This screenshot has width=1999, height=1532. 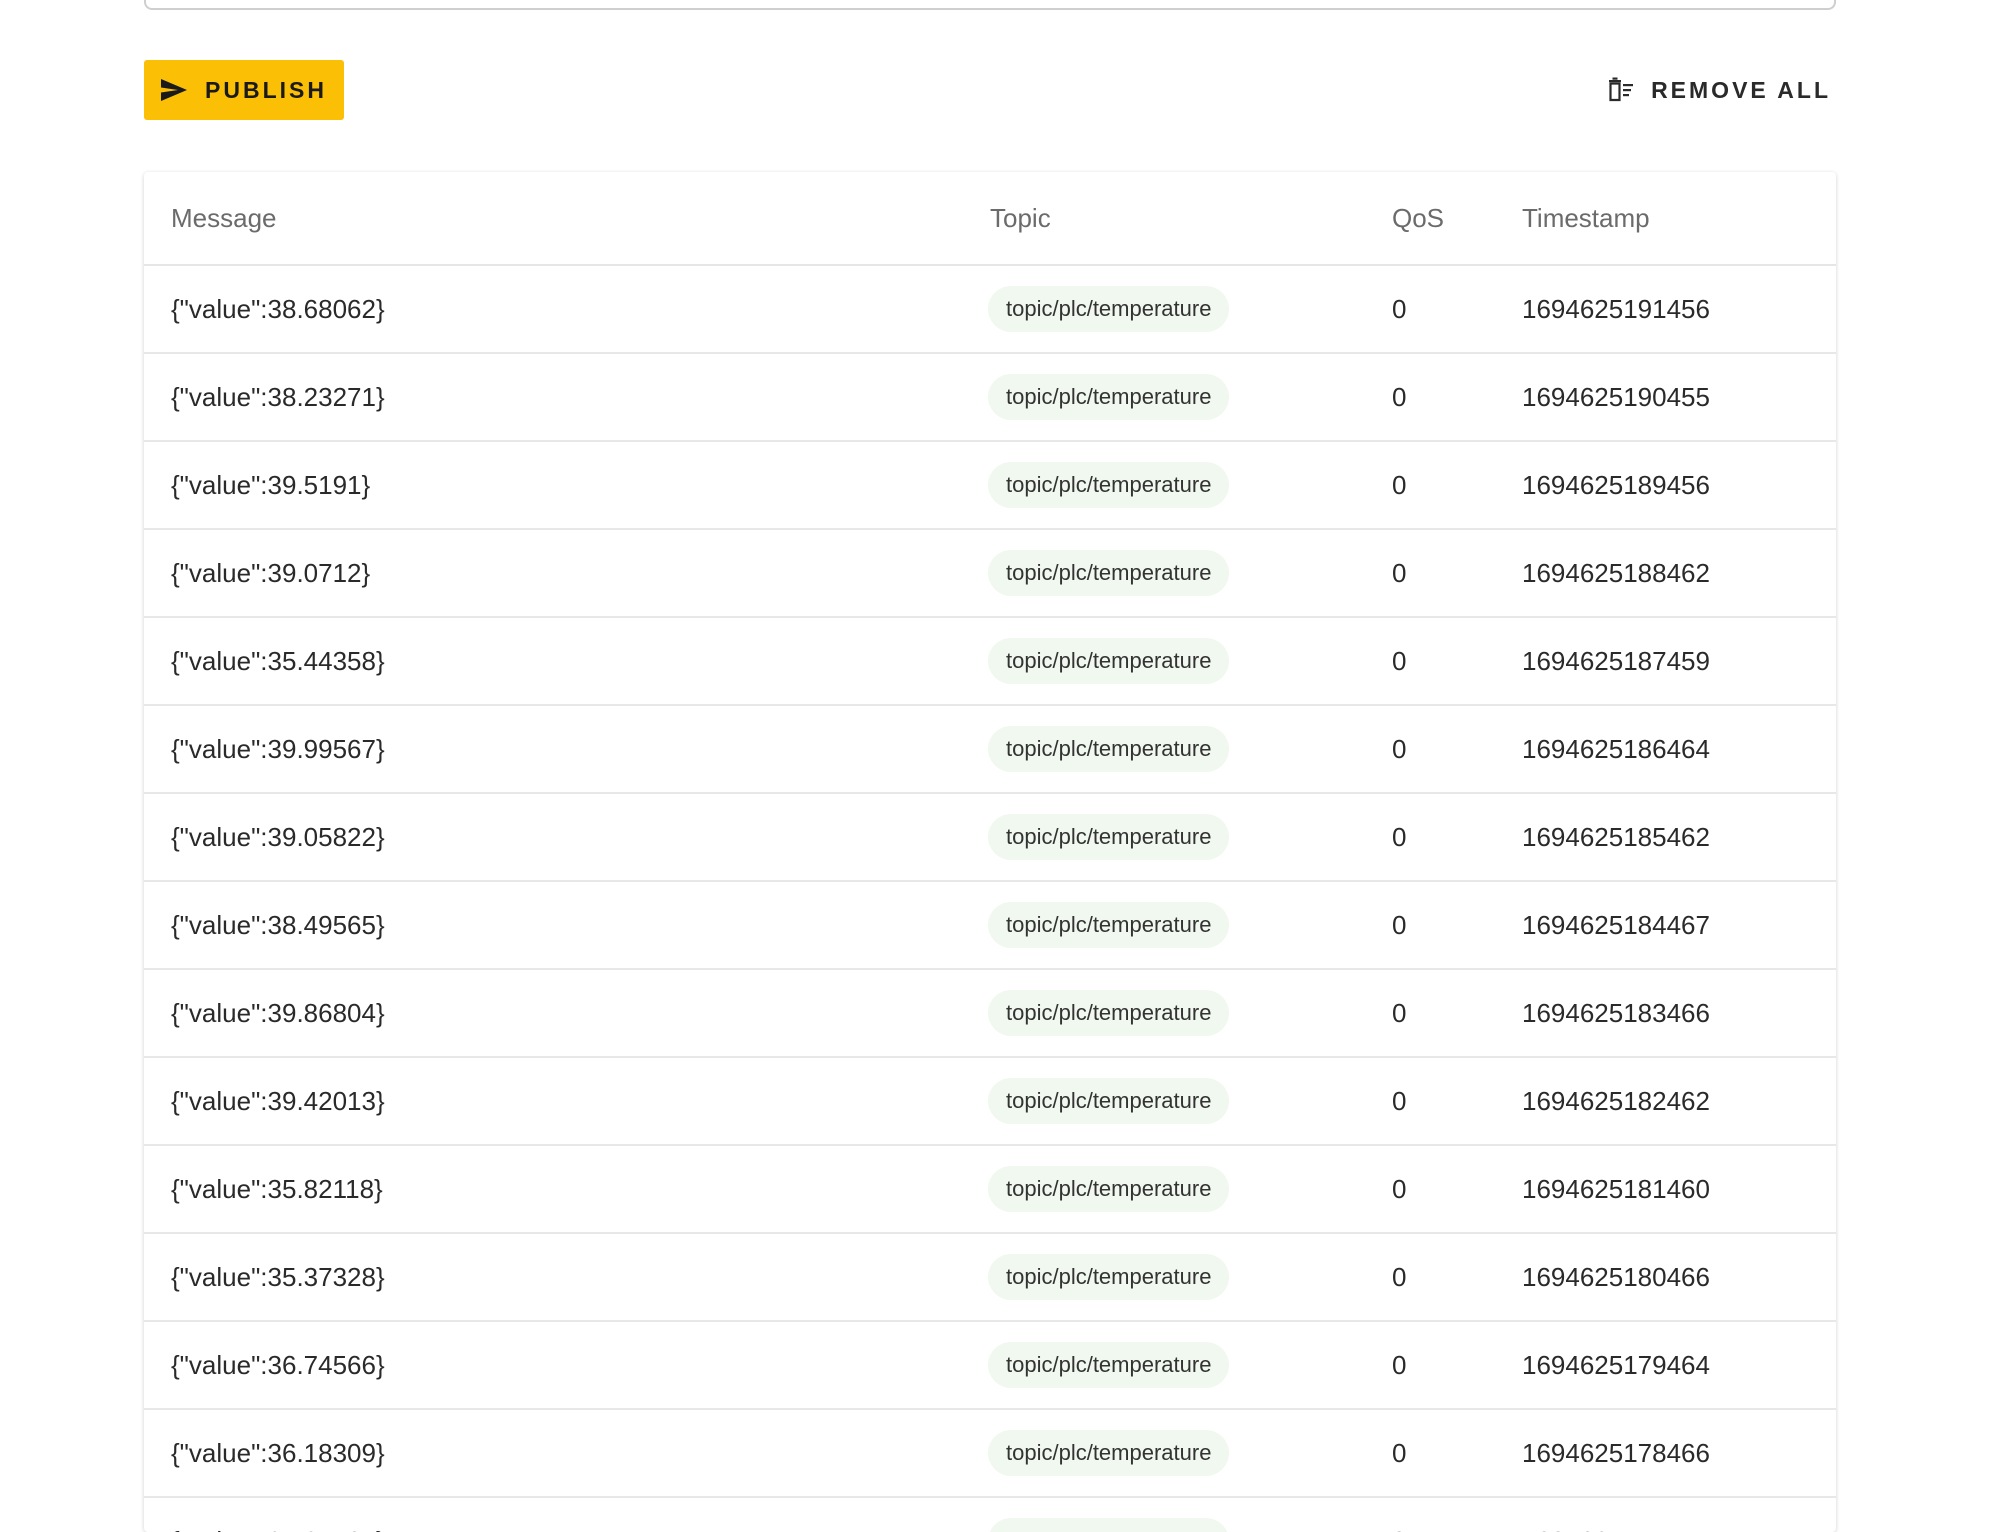 What do you see at coordinates (566, 573) in the screenshot?
I see `message-cell: {"value":39.0712}` at bounding box center [566, 573].